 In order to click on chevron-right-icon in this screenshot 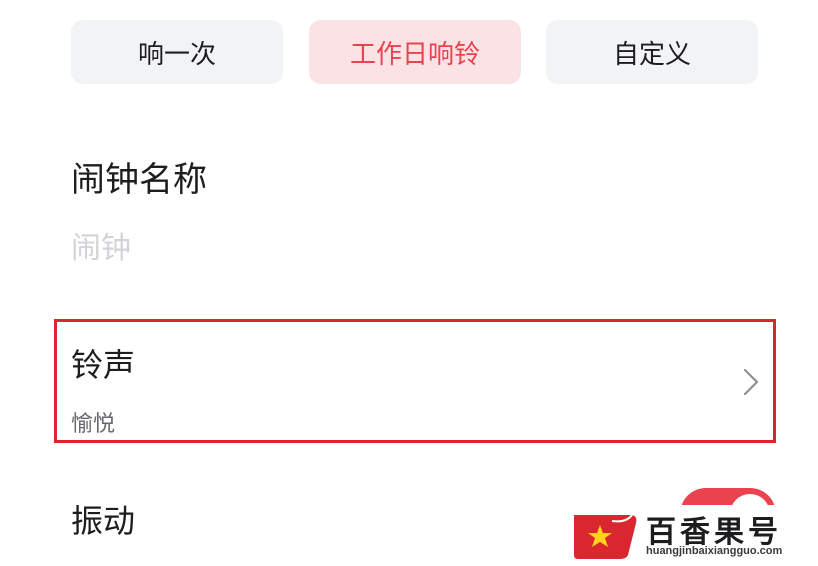, I will do `click(751, 382)`.